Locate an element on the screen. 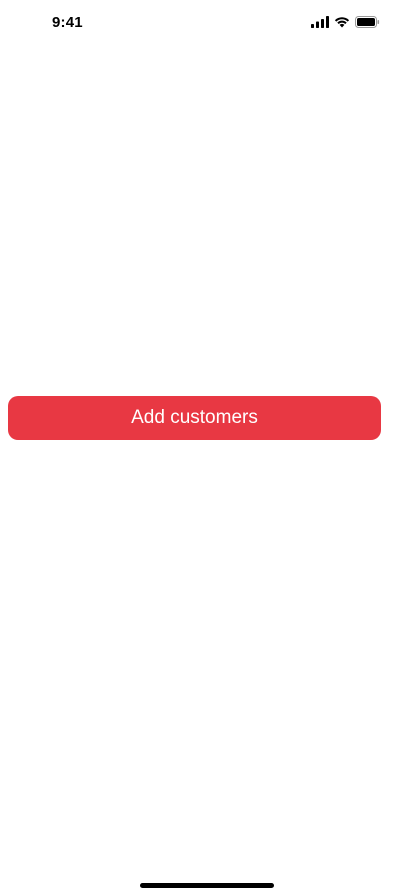 This screenshot has width=414, height=896. add-customers-button: Add customers is located at coordinates (194, 418).